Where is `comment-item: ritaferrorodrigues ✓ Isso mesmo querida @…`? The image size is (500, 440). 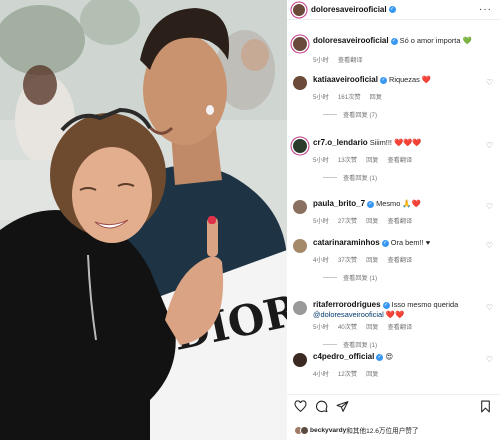 comment-item: ritaferrorodrigues ✓ Isso mesmo querida @… is located at coordinates (393, 324).